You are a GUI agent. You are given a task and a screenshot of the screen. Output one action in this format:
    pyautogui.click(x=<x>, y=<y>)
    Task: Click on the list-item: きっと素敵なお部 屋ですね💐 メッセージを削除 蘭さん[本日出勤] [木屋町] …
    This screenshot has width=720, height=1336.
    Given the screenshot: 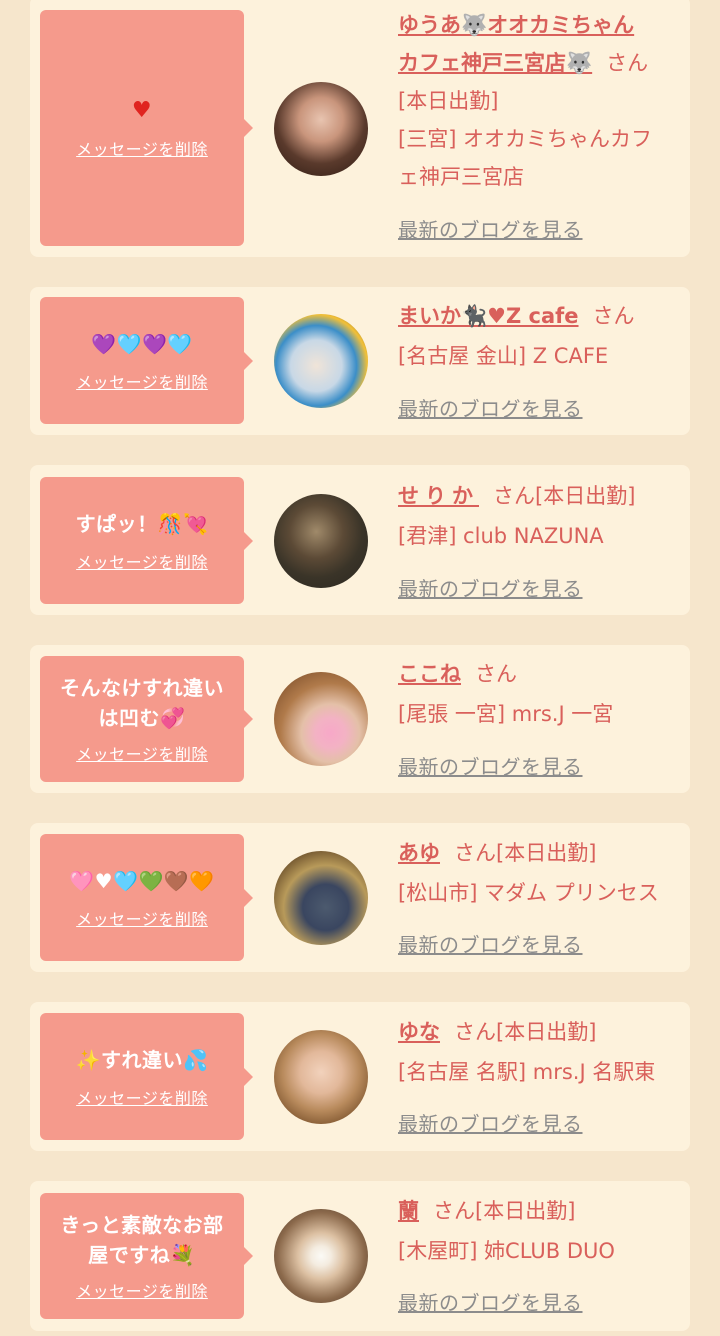 What is the action you would take?
    pyautogui.click(x=360, y=1256)
    